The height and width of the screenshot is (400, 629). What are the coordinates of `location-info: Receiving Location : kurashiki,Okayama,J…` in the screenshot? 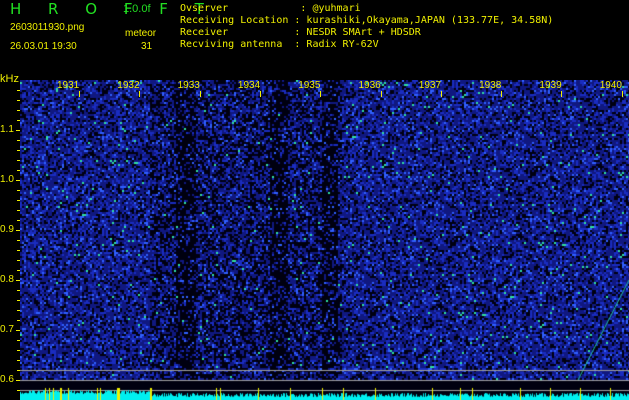 It's located at (367, 20).